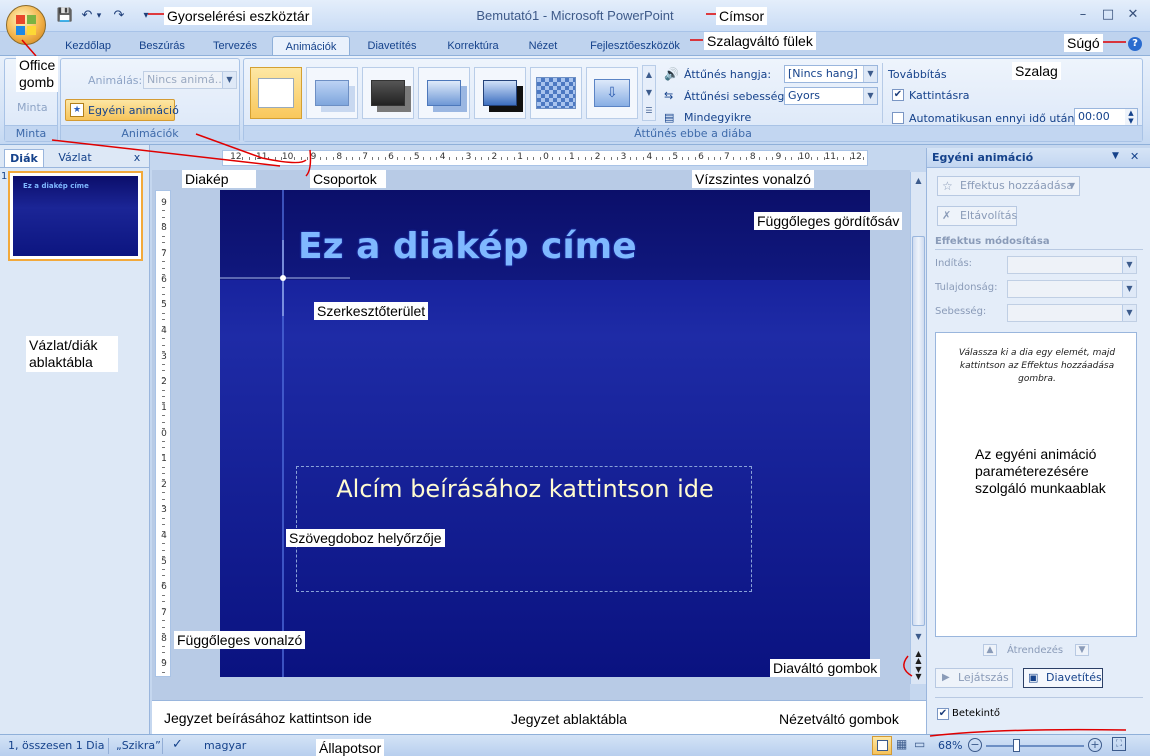  I want to click on vruler-label: 7, so click(164, 612).